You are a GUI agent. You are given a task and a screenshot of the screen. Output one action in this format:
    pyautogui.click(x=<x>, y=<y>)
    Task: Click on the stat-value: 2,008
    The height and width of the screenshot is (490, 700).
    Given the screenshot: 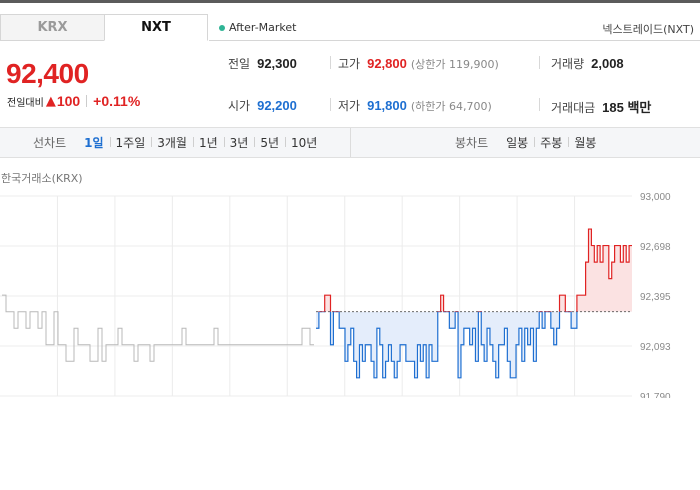 What is the action you would take?
    pyautogui.click(x=607, y=63)
    